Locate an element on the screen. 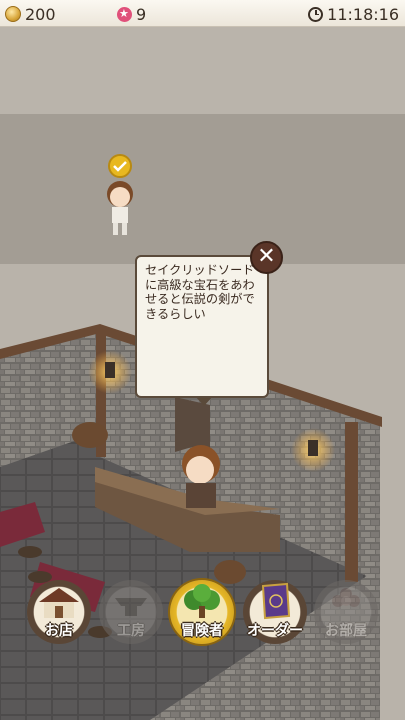 This screenshot has height=720, width=405. gem-icon is located at coordinates (124, 14).